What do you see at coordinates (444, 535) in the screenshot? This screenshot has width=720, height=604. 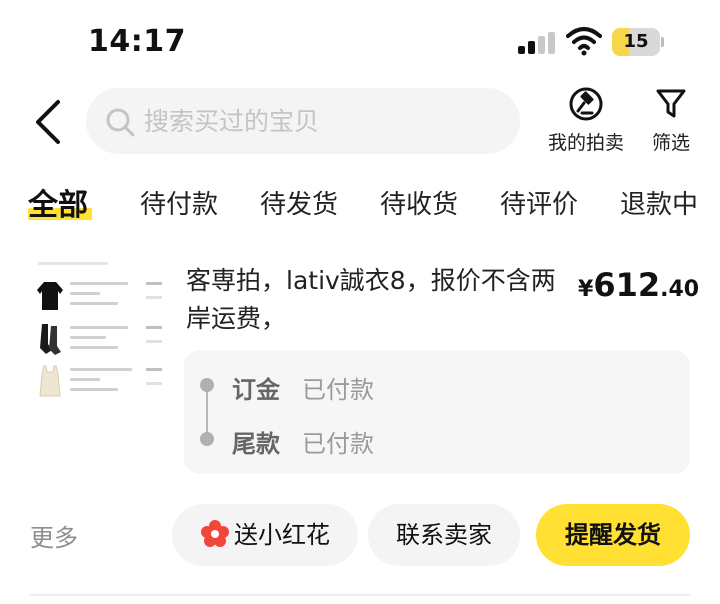 I see `contact-seller-button: 联系卖家` at bounding box center [444, 535].